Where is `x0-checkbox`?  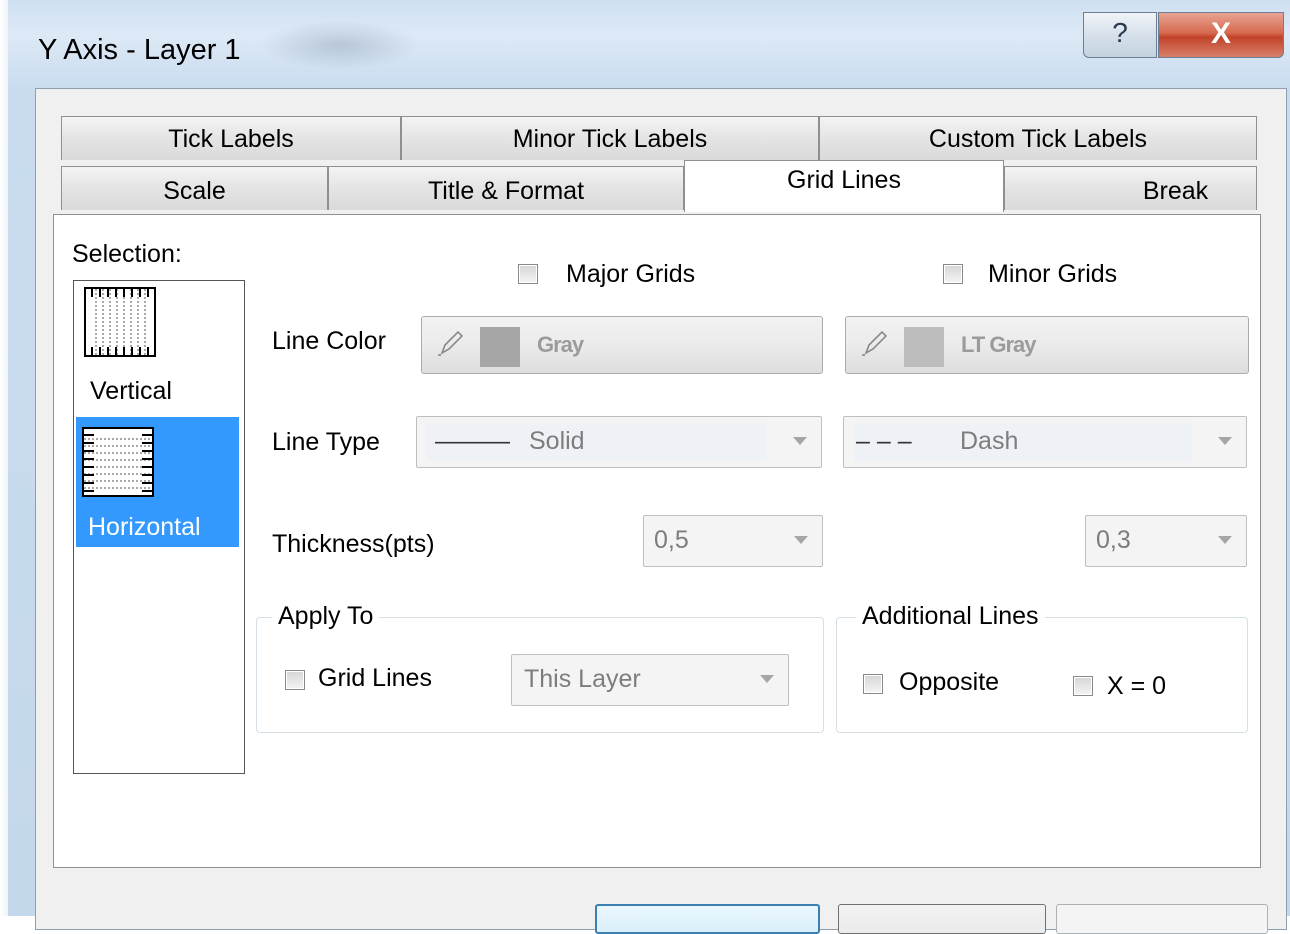 x0-checkbox is located at coordinates (1083, 686).